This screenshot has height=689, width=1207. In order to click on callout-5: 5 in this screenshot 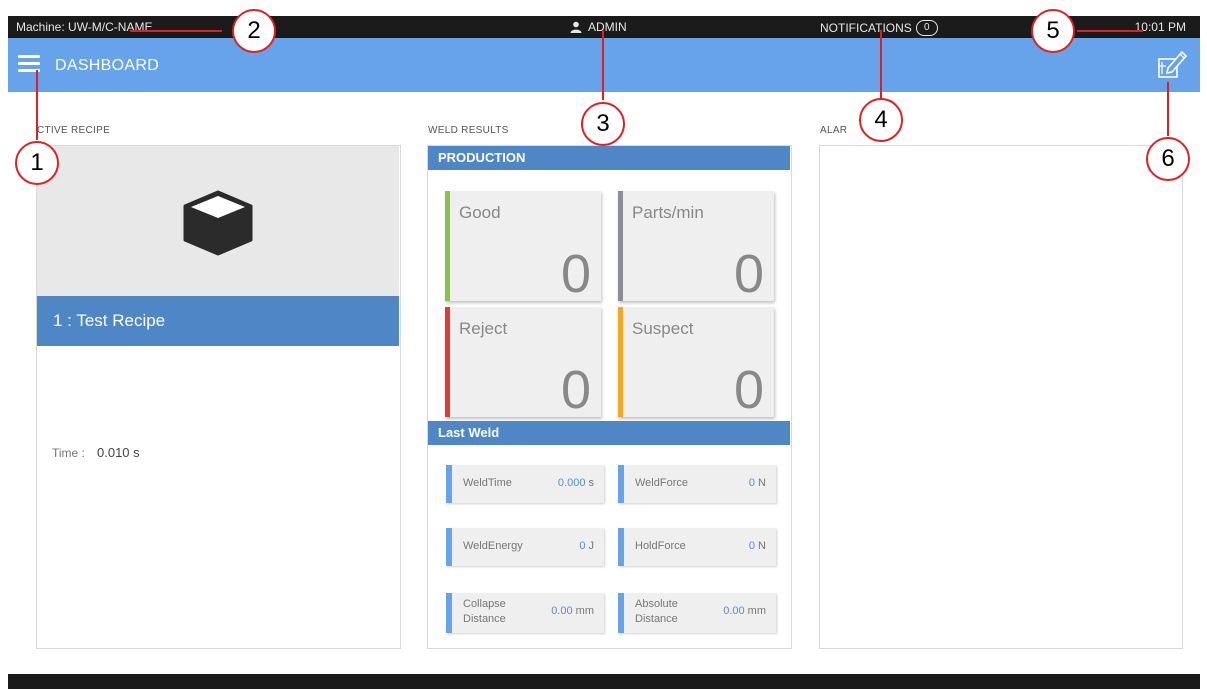, I will do `click(1053, 31)`.